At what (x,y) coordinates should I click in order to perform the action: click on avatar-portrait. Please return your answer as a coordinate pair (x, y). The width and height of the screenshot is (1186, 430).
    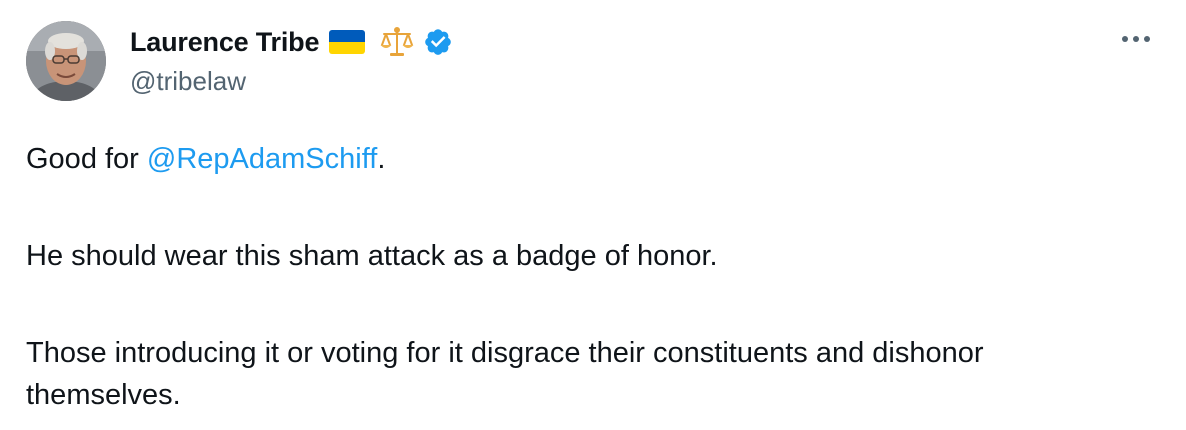
    Looking at the image, I should click on (66, 61).